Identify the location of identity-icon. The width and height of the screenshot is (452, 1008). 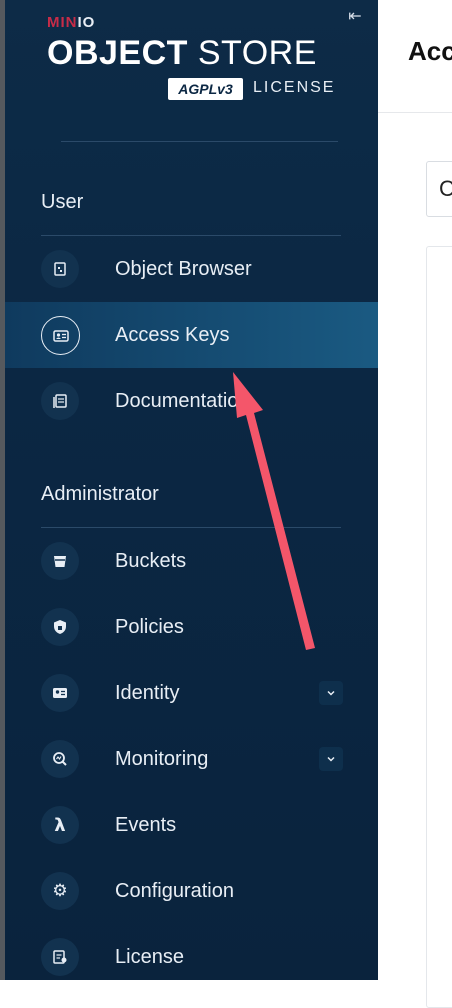
(60, 693).